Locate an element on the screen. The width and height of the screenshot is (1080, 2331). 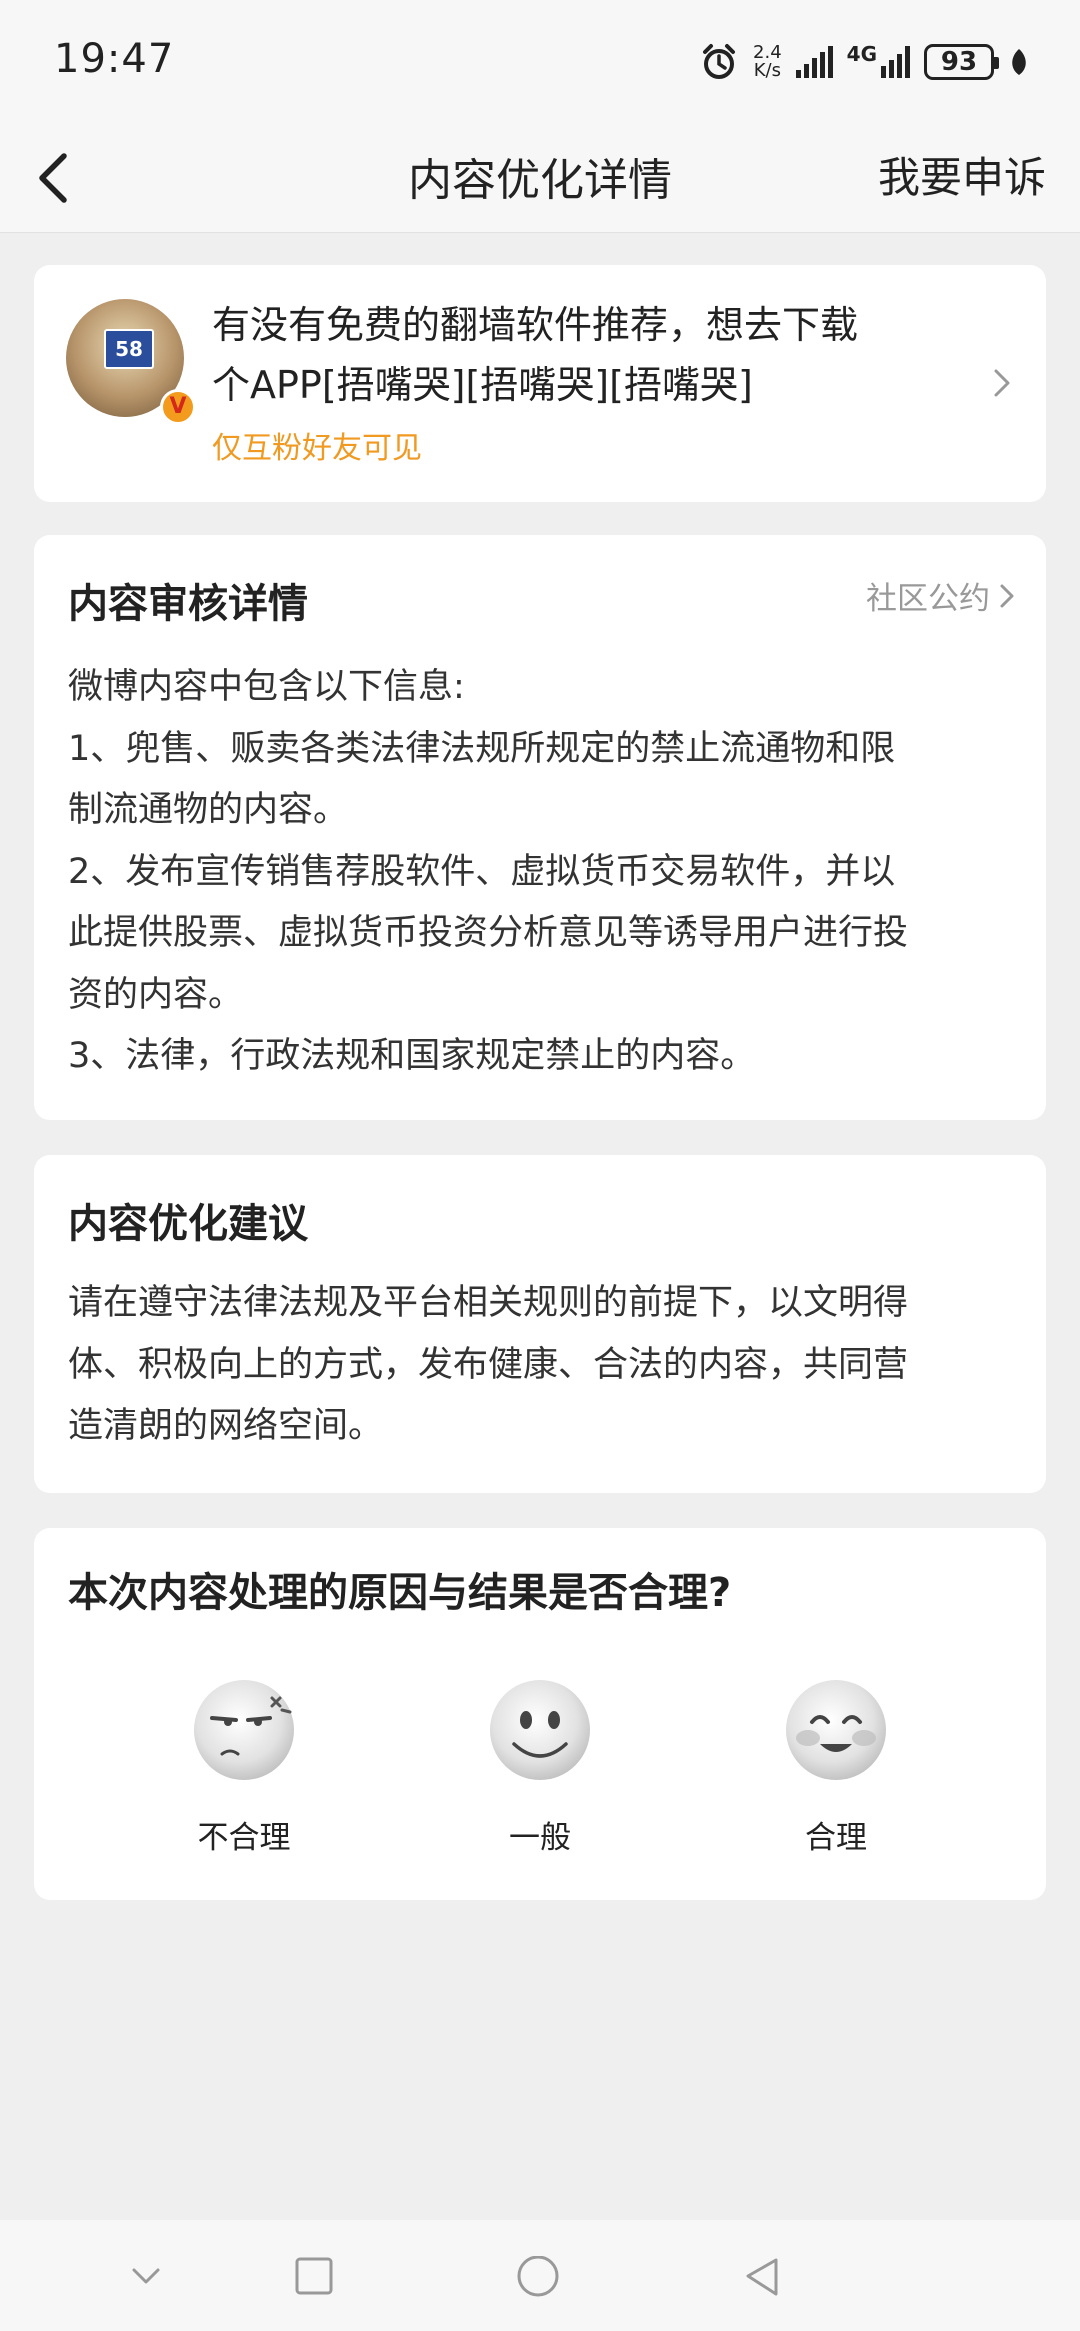
home-circle-icon is located at coordinates (538, 2278).